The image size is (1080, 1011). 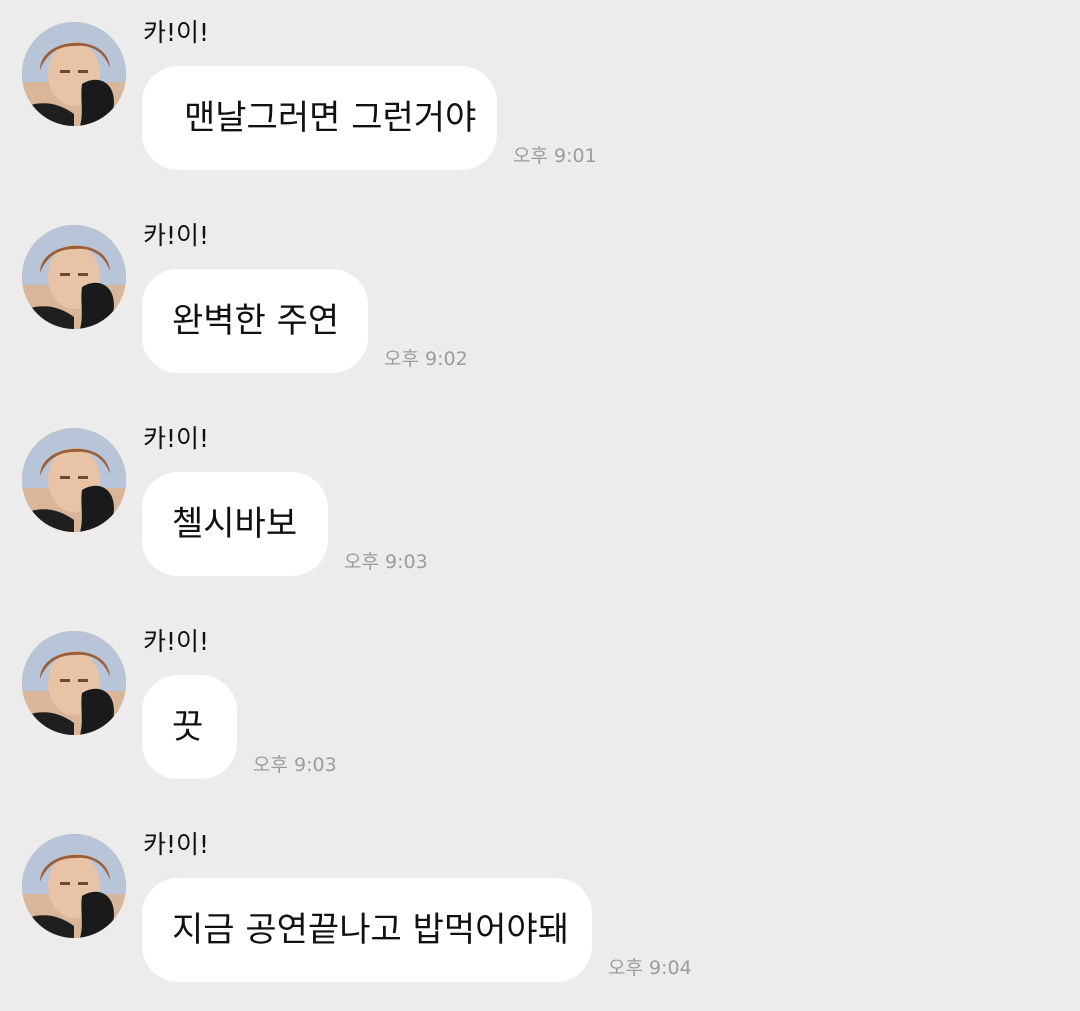 What do you see at coordinates (319, 118) in the screenshot?
I see `message-bubble: 맨날그러면 그런거야` at bounding box center [319, 118].